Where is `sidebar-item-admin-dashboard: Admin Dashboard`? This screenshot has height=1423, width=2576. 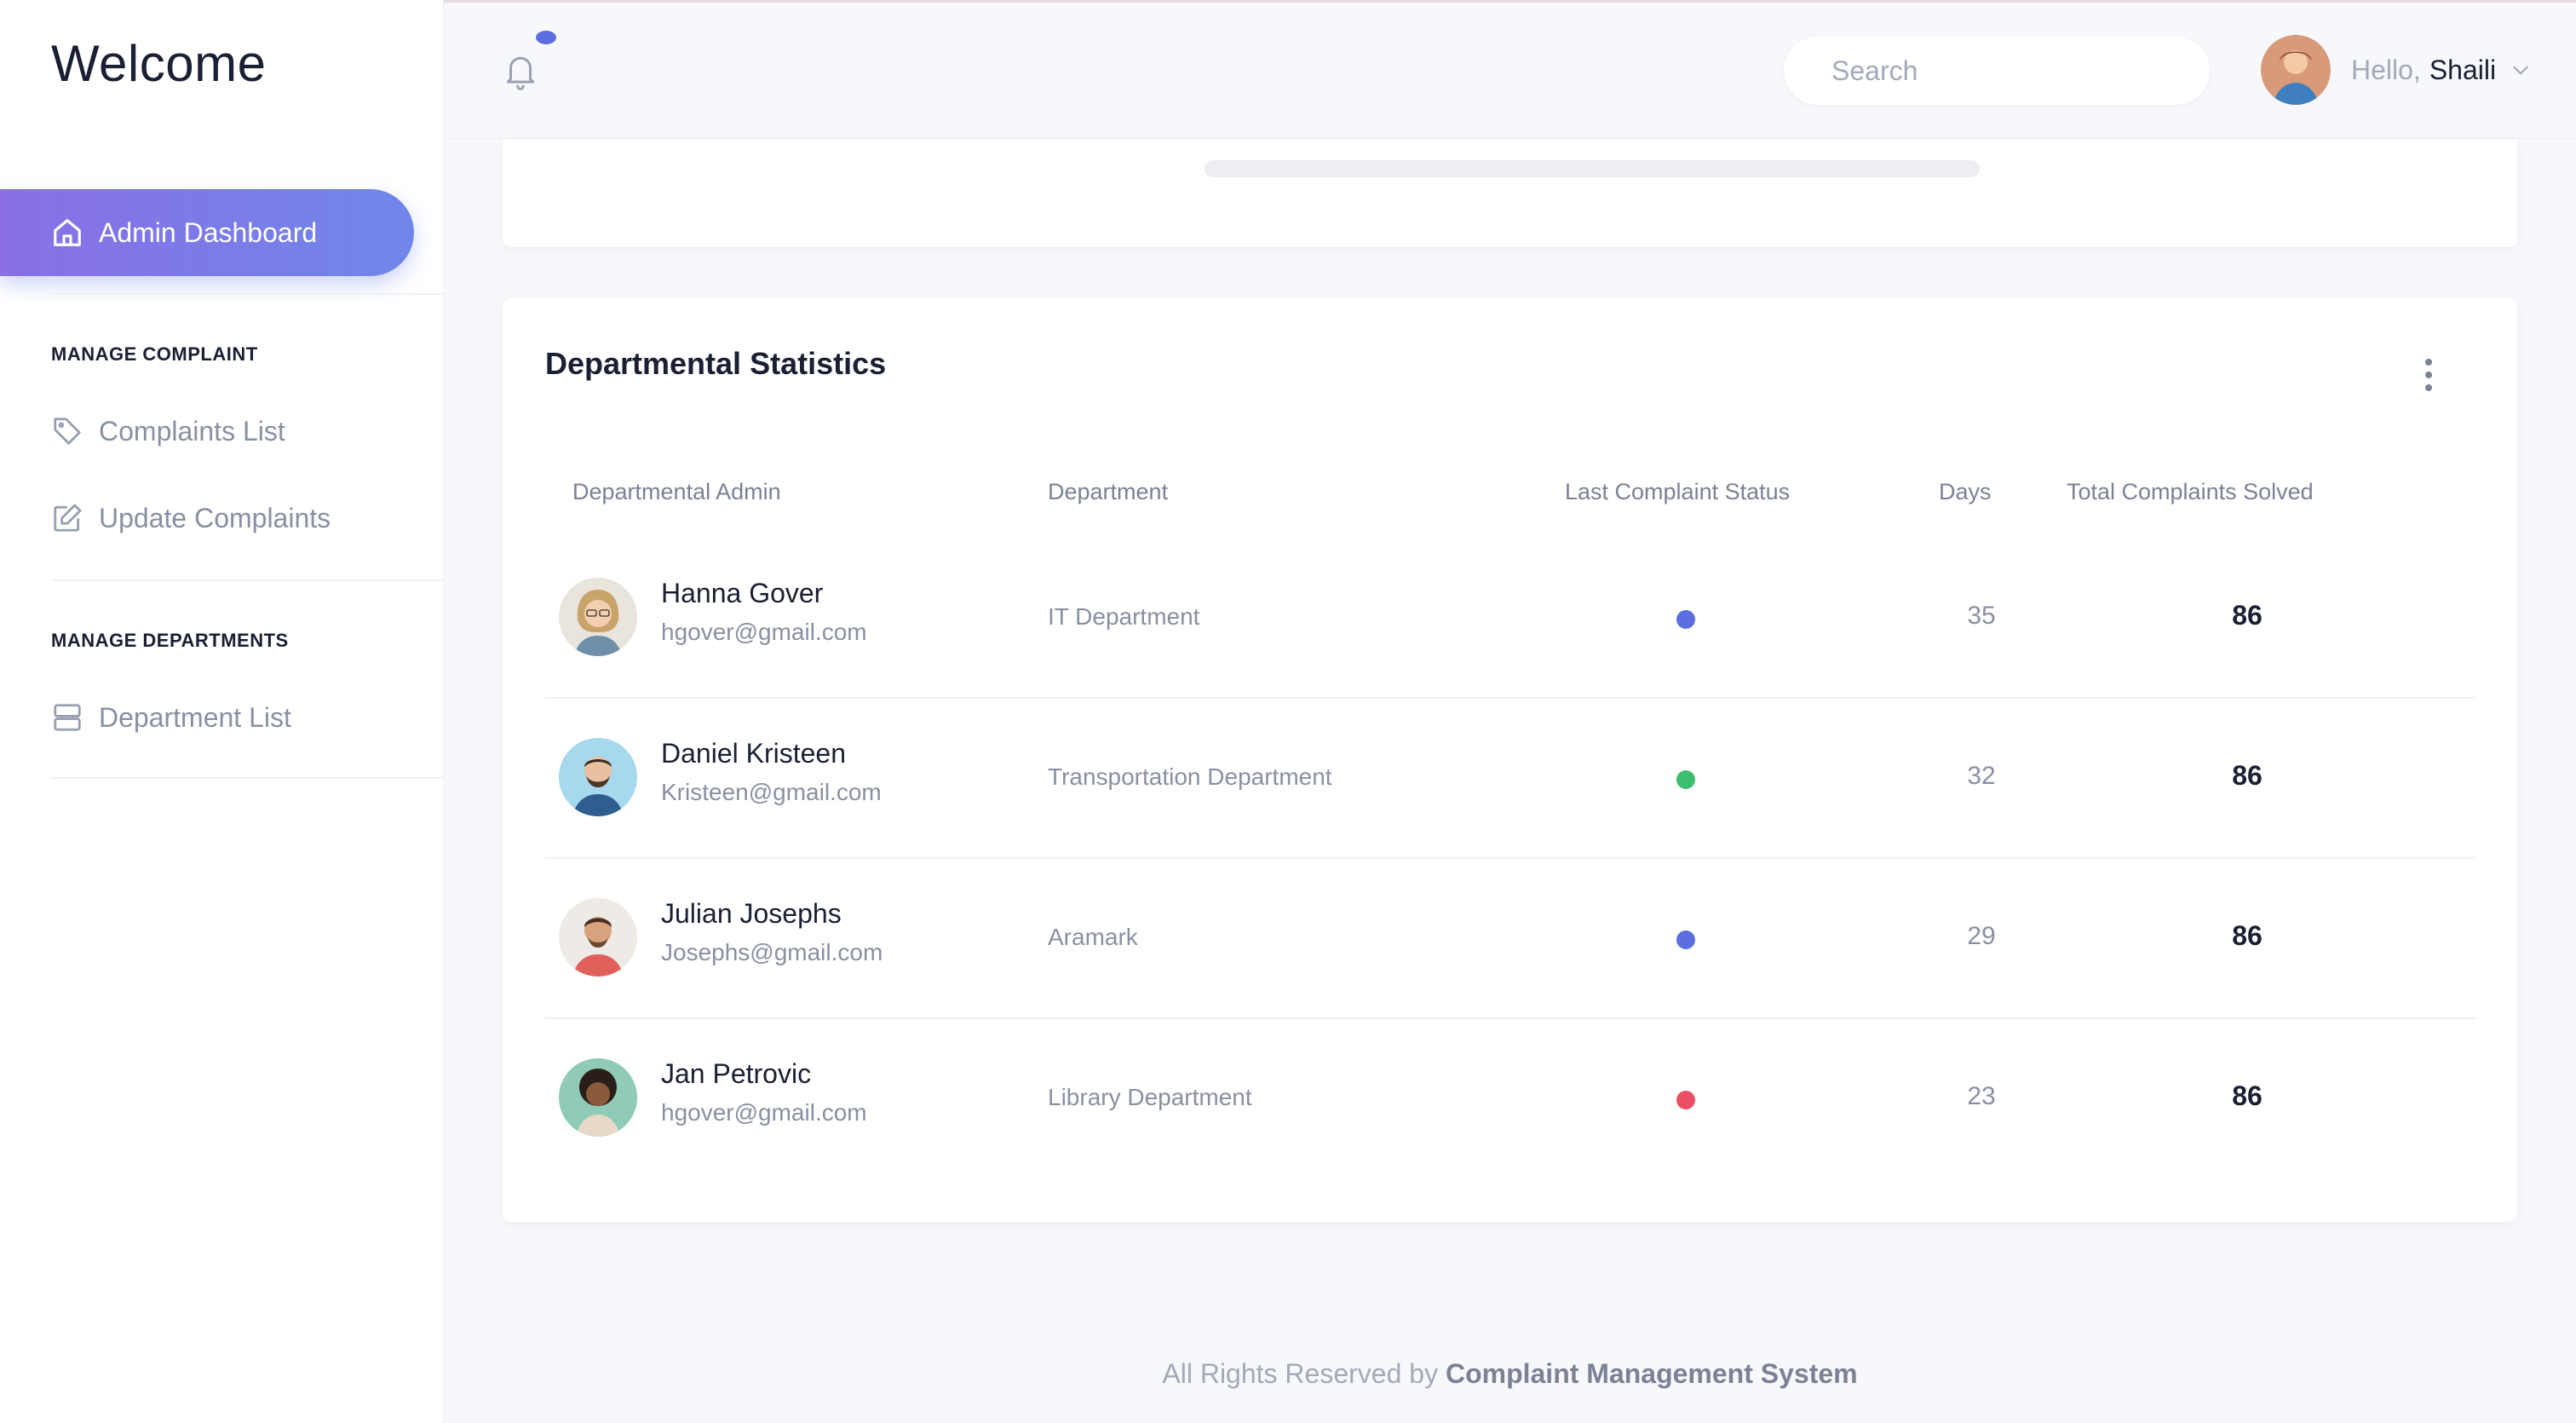 sidebar-item-admin-dashboard: Admin Dashboard is located at coordinates (207, 232).